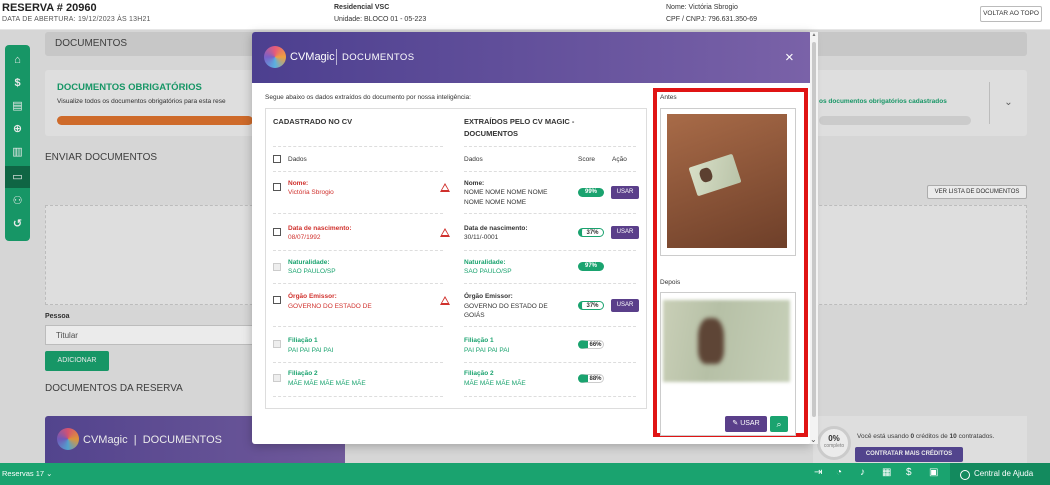 This screenshot has width=1050, height=485. Describe the element at coordinates (487, 350) in the screenshot. I see `right-field-value: PAI PAI PAI PAI` at that location.